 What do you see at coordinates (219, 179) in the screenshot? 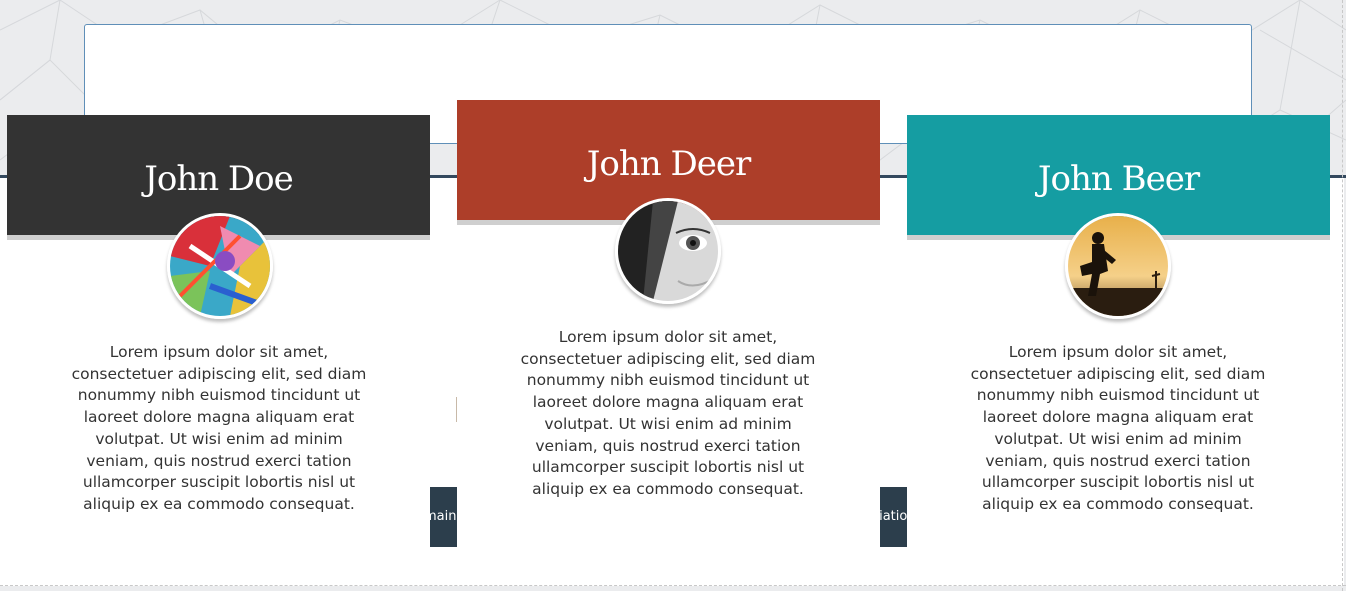
I see `card-name: John Doe` at bounding box center [219, 179].